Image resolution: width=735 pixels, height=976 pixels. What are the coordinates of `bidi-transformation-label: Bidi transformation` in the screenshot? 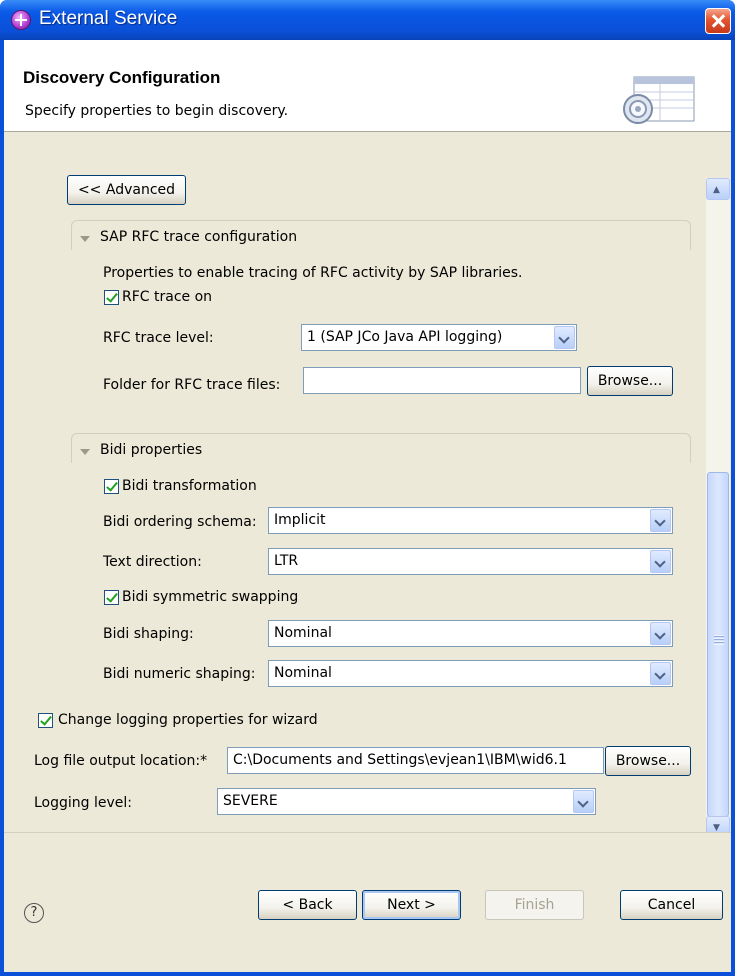 It's located at (189, 486).